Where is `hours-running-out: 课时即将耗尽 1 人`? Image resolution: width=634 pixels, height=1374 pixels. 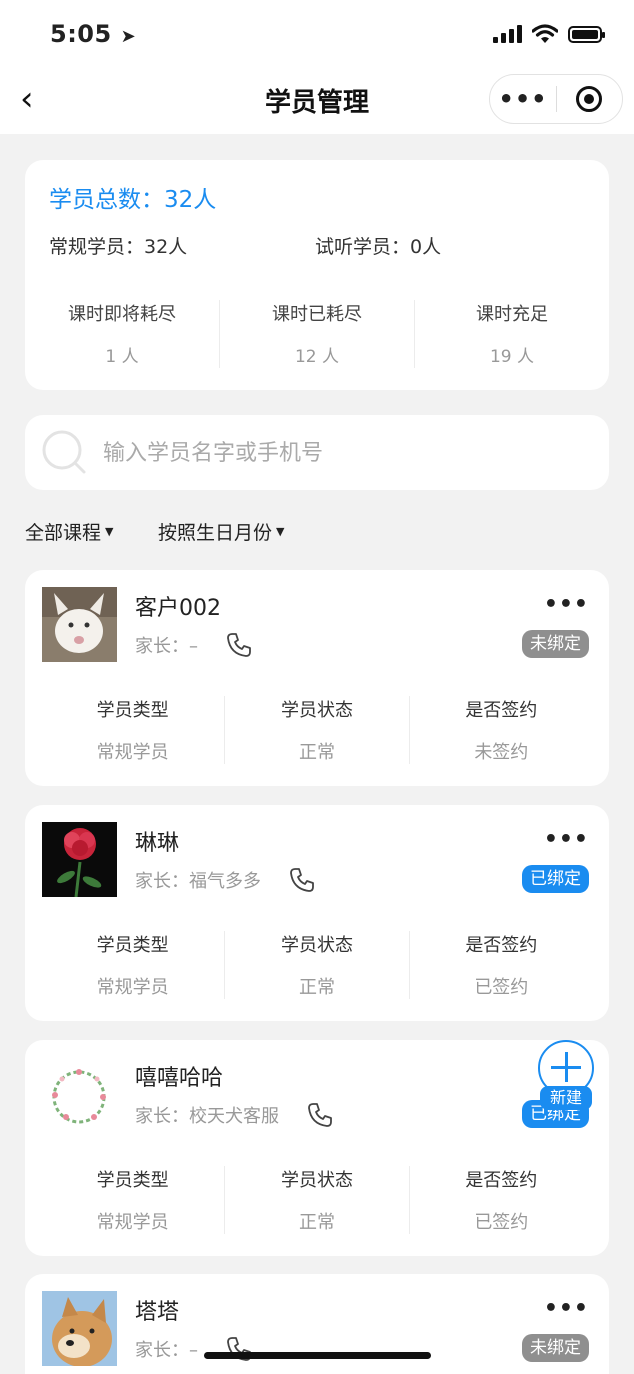
hours-running-out: 课时即将耗尽 1 人 is located at coordinates (122, 334).